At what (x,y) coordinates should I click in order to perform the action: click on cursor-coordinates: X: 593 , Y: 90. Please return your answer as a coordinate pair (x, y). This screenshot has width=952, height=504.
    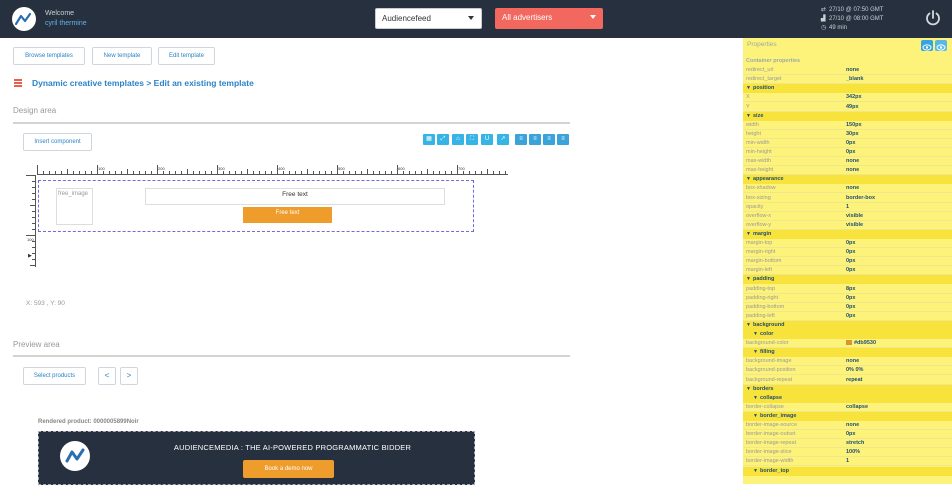
    Looking at the image, I should click on (45, 303).